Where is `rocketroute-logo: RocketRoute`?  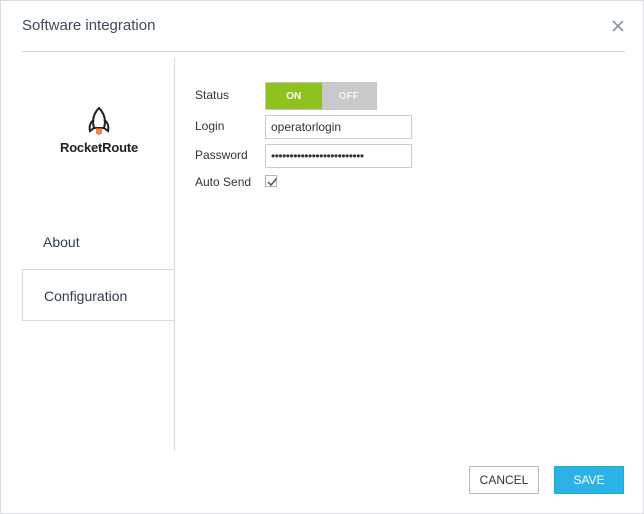 rocketroute-logo: RocketRoute is located at coordinates (99, 136).